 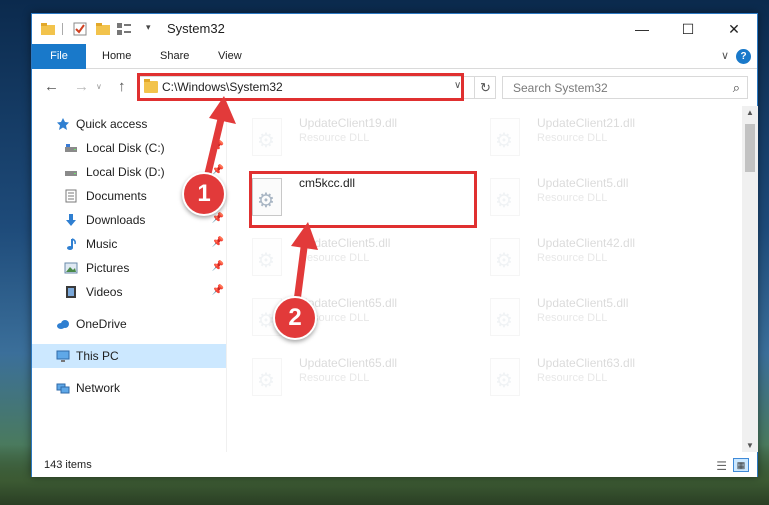 I want to click on maximize-button: ☐, so click(x=688, y=29).